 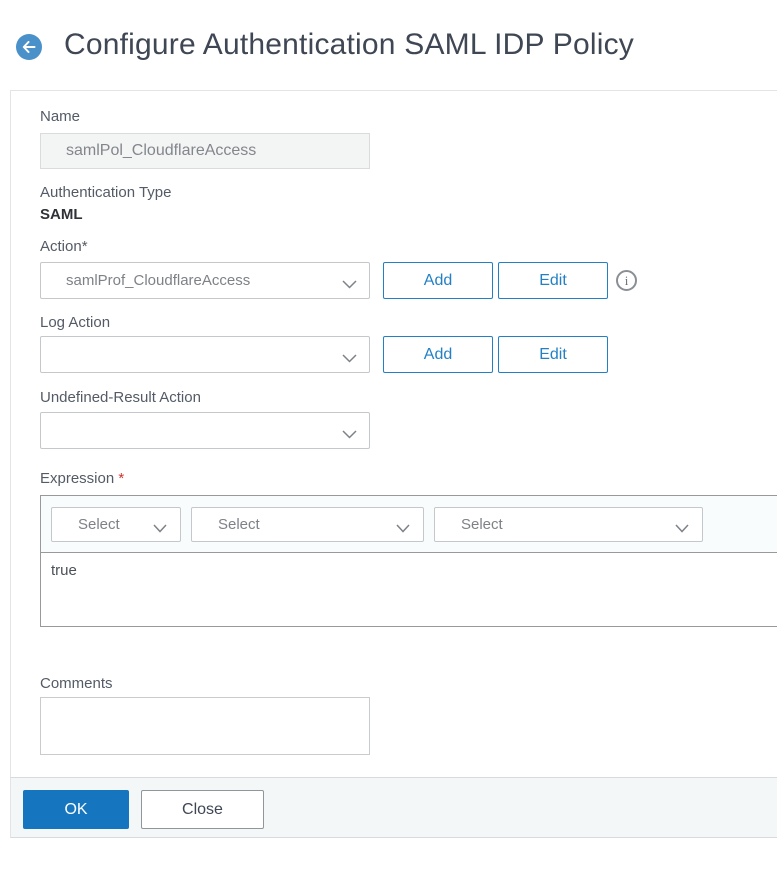 I want to click on expression-operand-select-1: Select, so click(x=116, y=524).